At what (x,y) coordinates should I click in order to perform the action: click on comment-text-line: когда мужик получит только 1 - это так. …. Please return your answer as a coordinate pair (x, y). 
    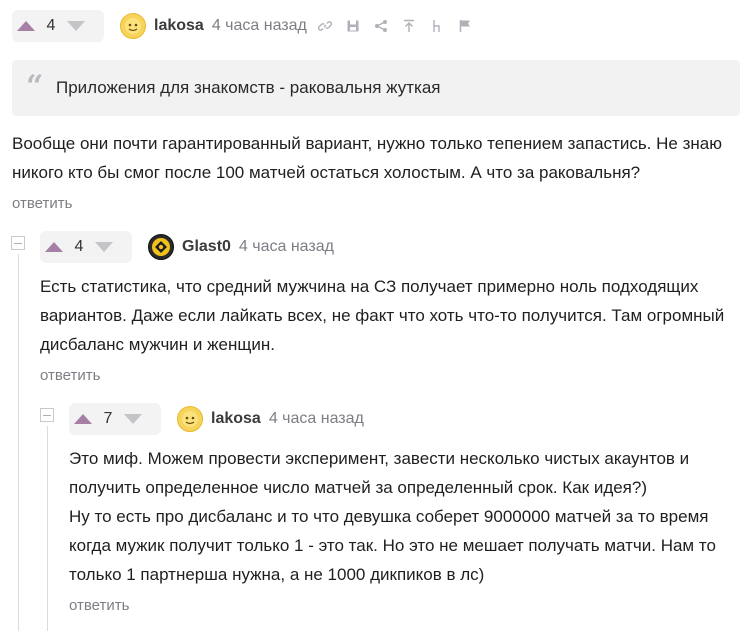
    Looking at the image, I should click on (392, 545).